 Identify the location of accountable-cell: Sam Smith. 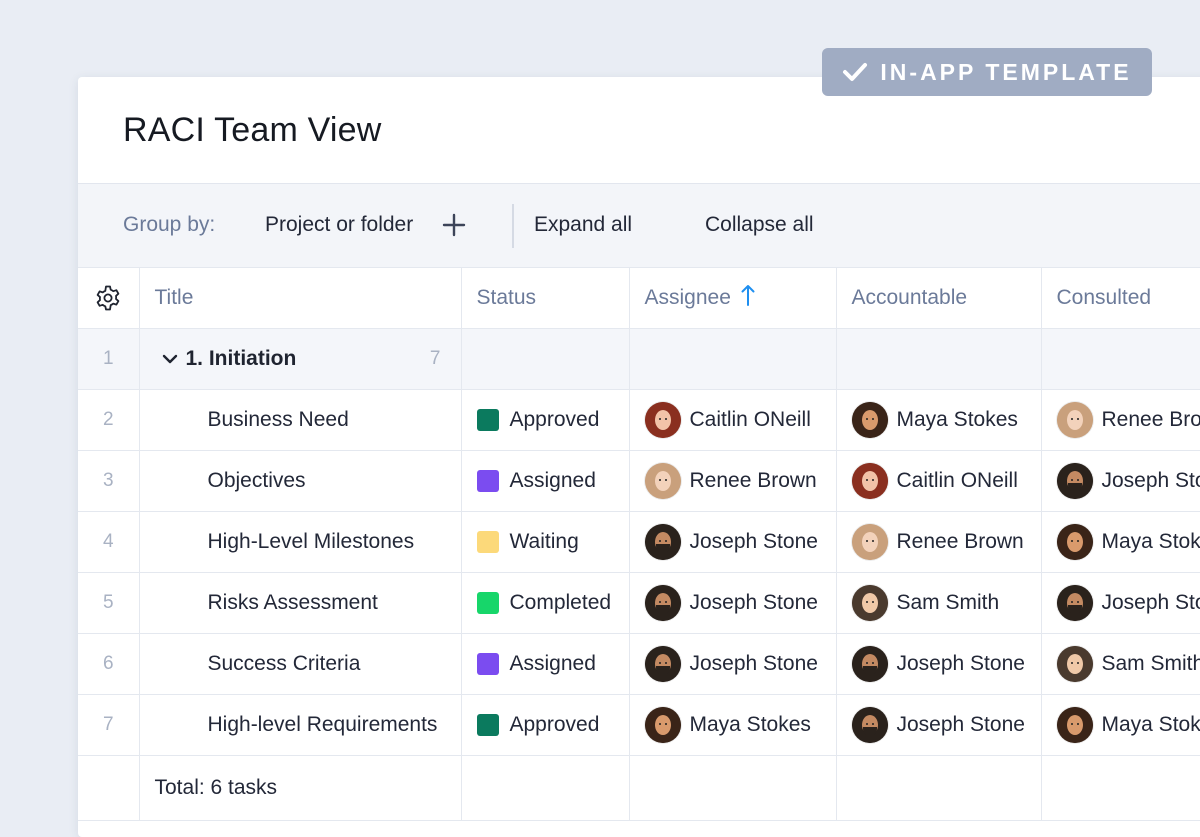
(938, 603).